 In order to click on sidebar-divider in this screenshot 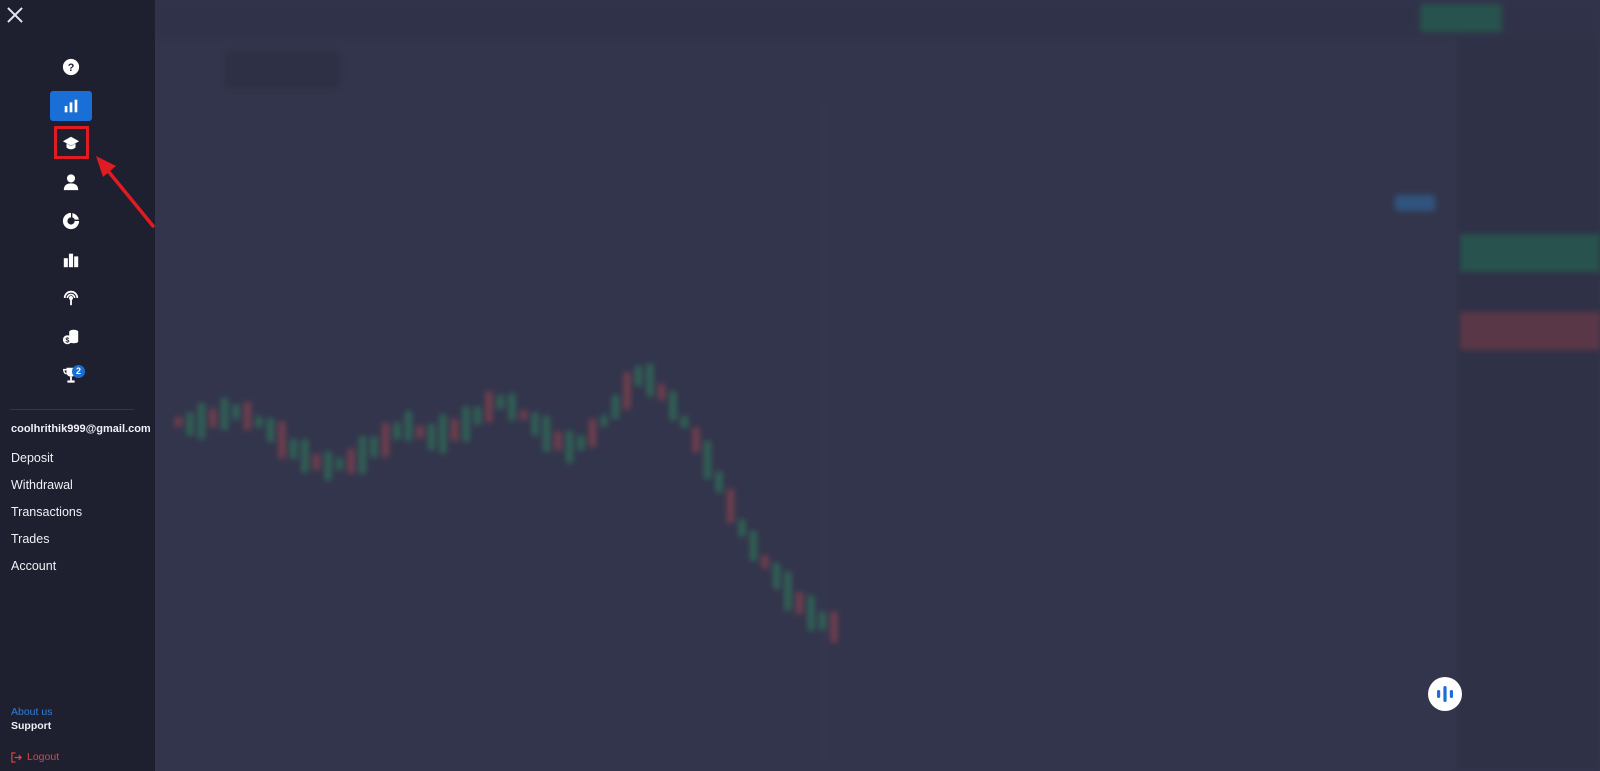, I will do `click(72, 409)`.